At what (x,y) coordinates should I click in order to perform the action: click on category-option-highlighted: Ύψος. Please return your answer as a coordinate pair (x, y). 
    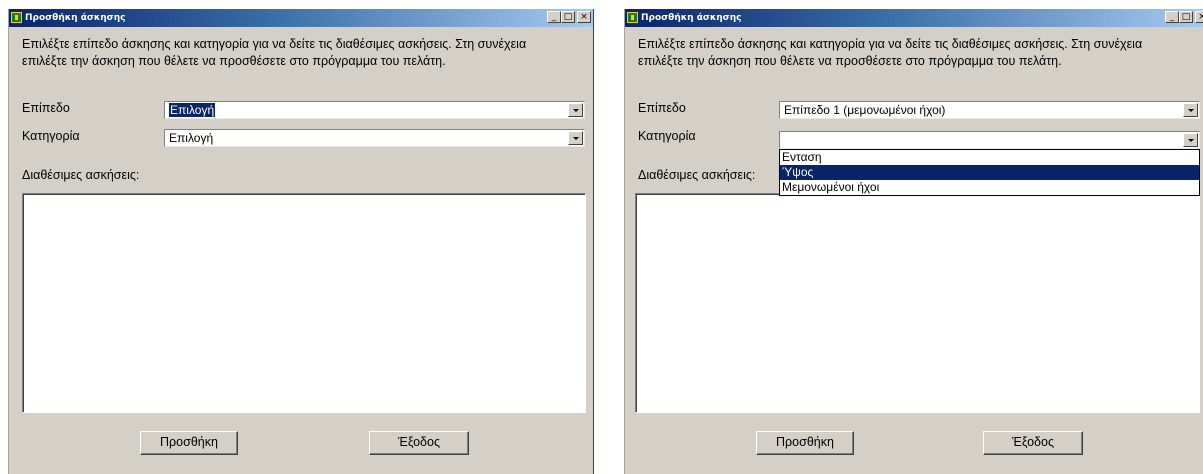
    Looking at the image, I should click on (989, 172).